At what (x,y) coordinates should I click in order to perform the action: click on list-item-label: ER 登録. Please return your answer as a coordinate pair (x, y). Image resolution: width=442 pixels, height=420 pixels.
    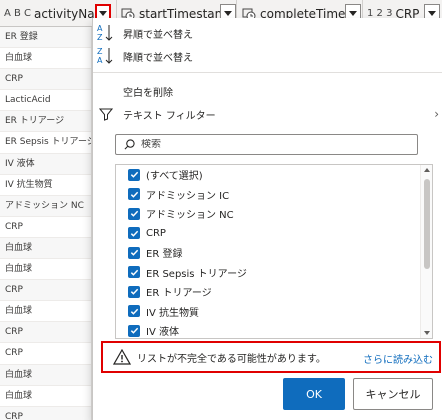
    Looking at the image, I should click on (164, 255).